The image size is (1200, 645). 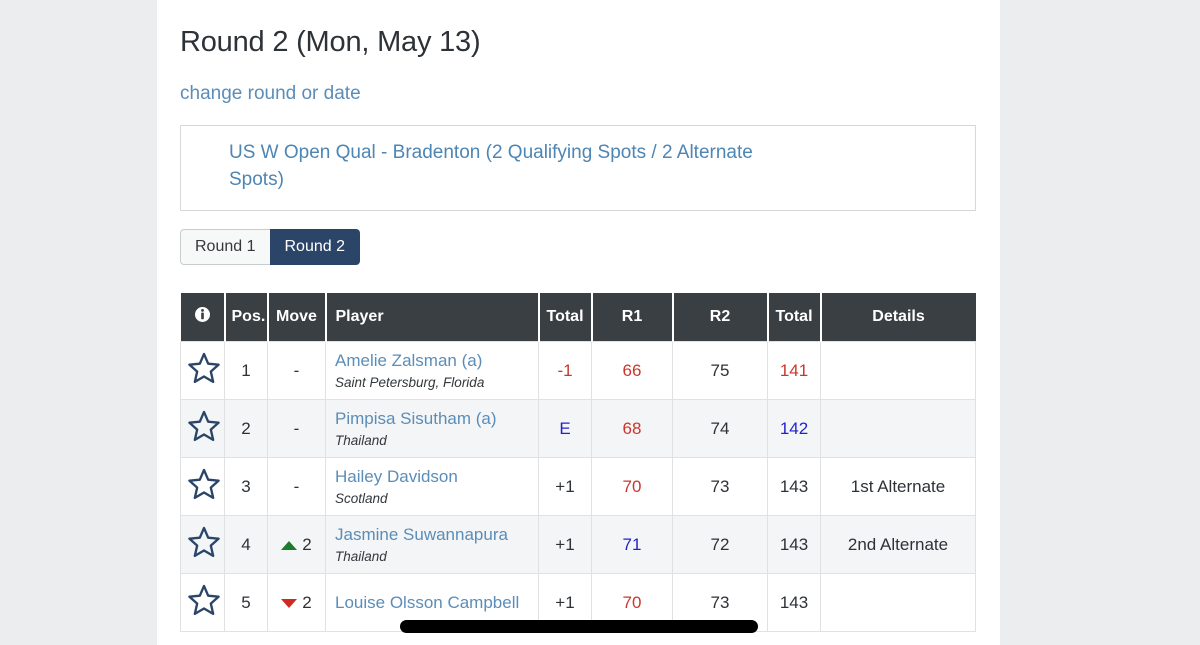 What do you see at coordinates (270, 94) in the screenshot?
I see `change-round-or-date-link: change round or date` at bounding box center [270, 94].